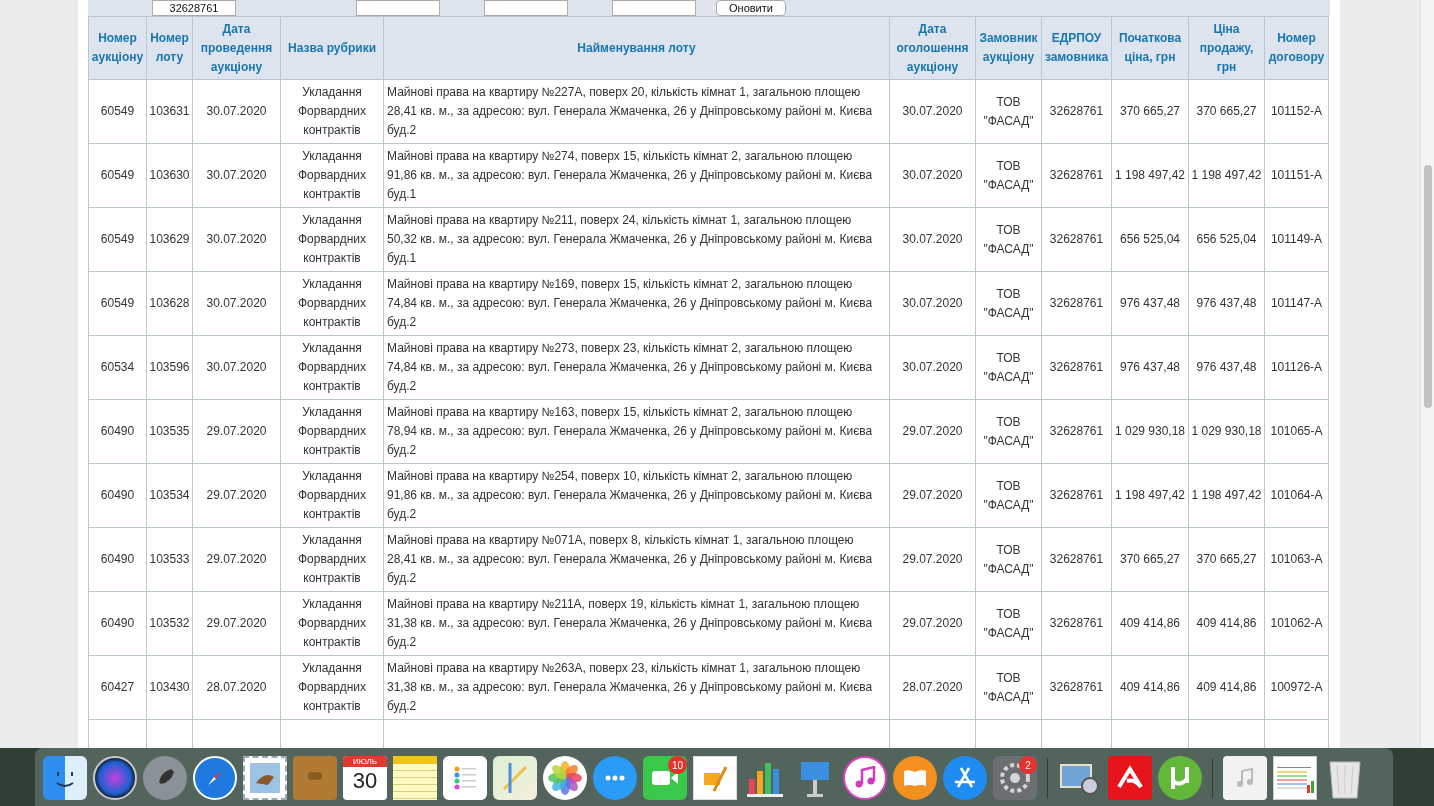 Image resolution: width=1434 pixels, height=806 pixels. I want to click on table-cell: Майнові права на квартиру №263А, поверх 23, кількість кімнат 1, загальною площею 31,38 кв. м., за адресою: вул. Генерала Жмаченка, 26 у Дніпровському районі м. Києва буд.2, so click(636, 687).